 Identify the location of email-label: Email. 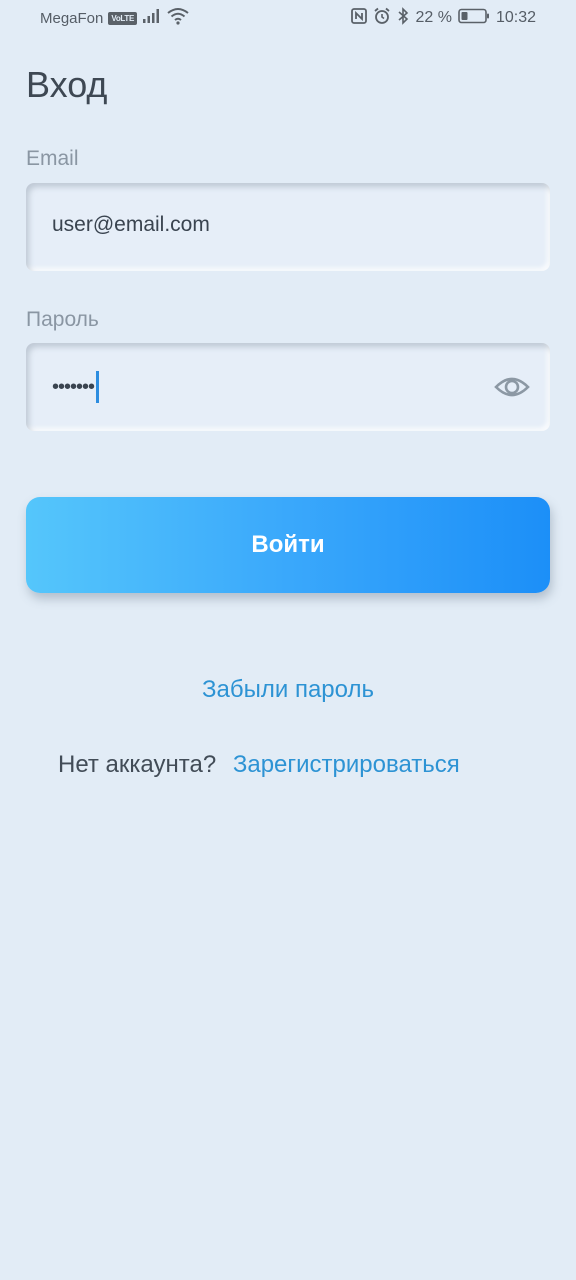
(52, 158).